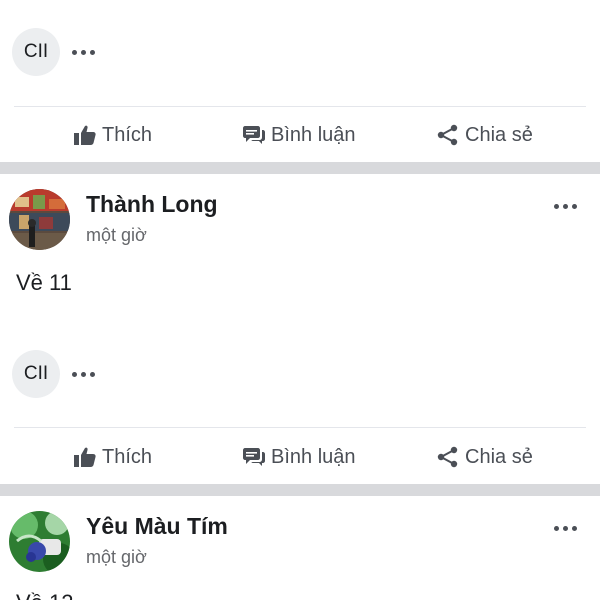  Describe the element at coordinates (152, 204) in the screenshot. I see `author-name: Thành Long` at that location.